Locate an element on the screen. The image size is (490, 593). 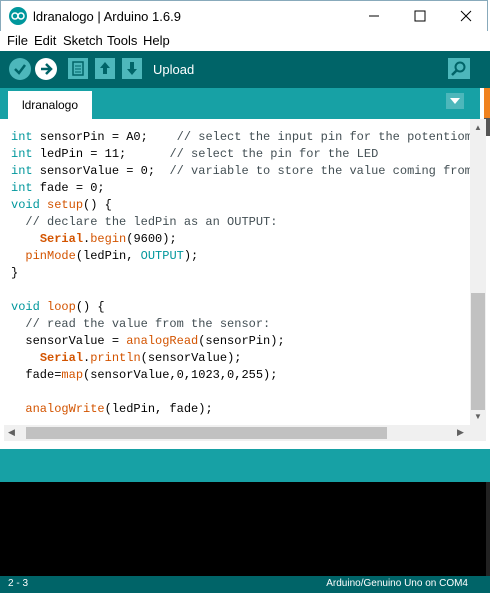
line-number: 2 - 3 is located at coordinates (18, 583).